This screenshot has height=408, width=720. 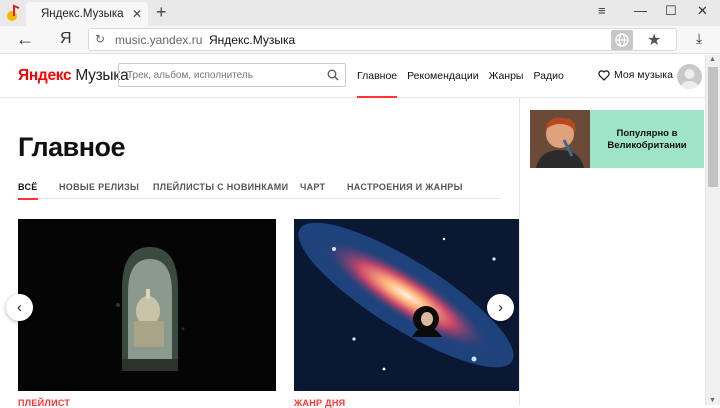 What do you see at coordinates (640, 10) in the screenshot?
I see `minimize-button: —` at bounding box center [640, 10].